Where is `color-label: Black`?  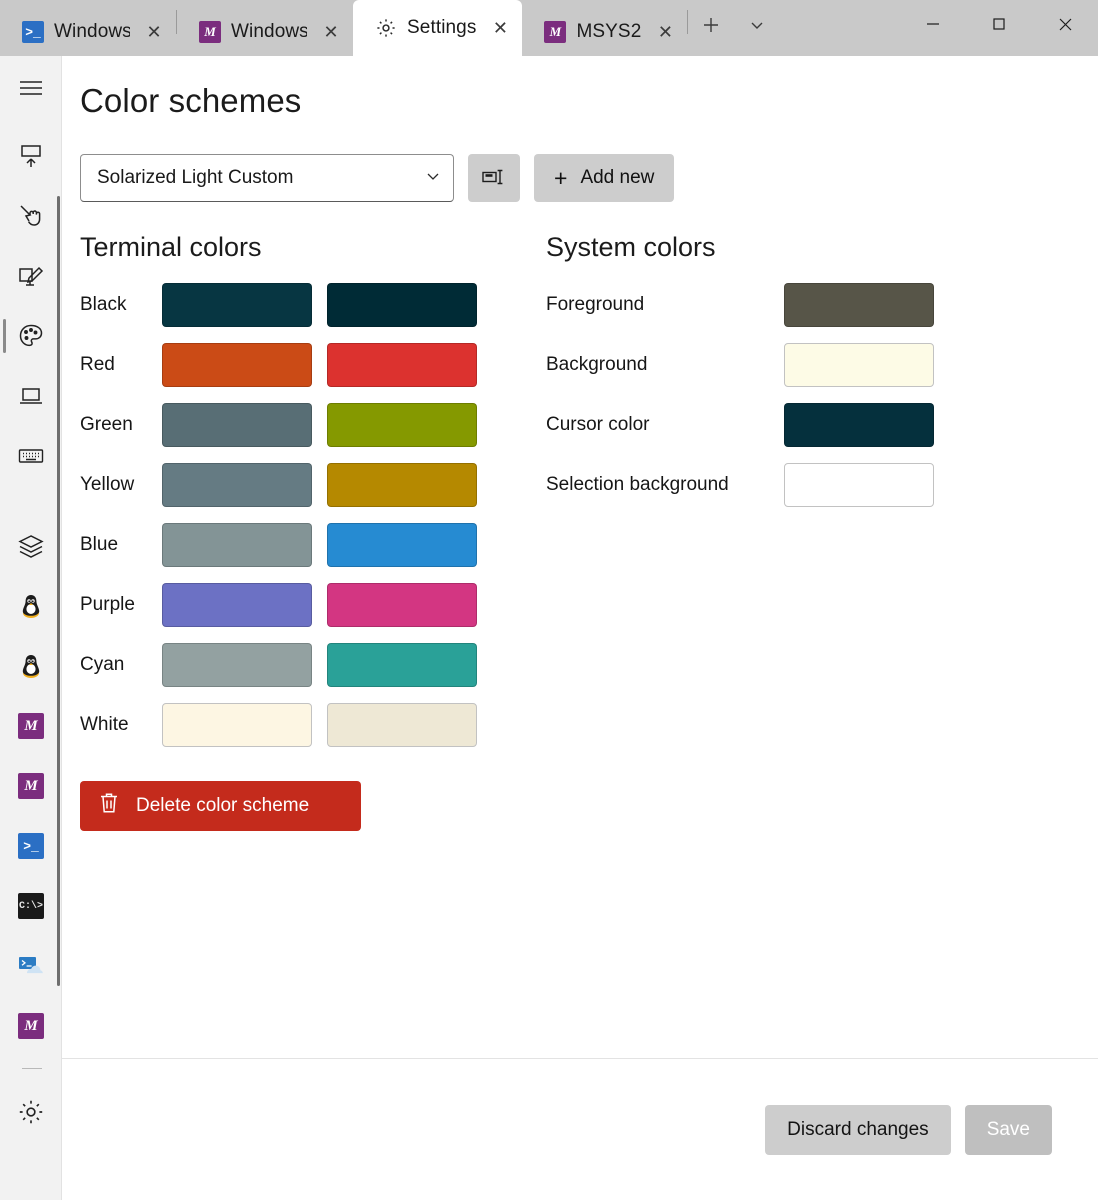
color-label: Black is located at coordinates (103, 304).